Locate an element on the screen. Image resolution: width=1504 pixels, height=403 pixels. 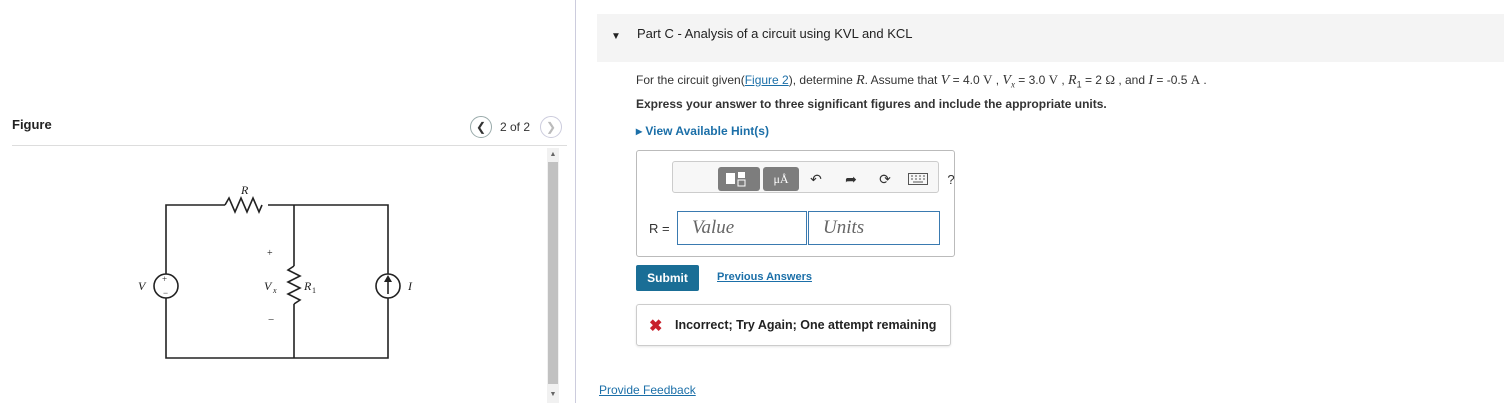
scroll-down-icon: ▼ is located at coordinates (553, 395).